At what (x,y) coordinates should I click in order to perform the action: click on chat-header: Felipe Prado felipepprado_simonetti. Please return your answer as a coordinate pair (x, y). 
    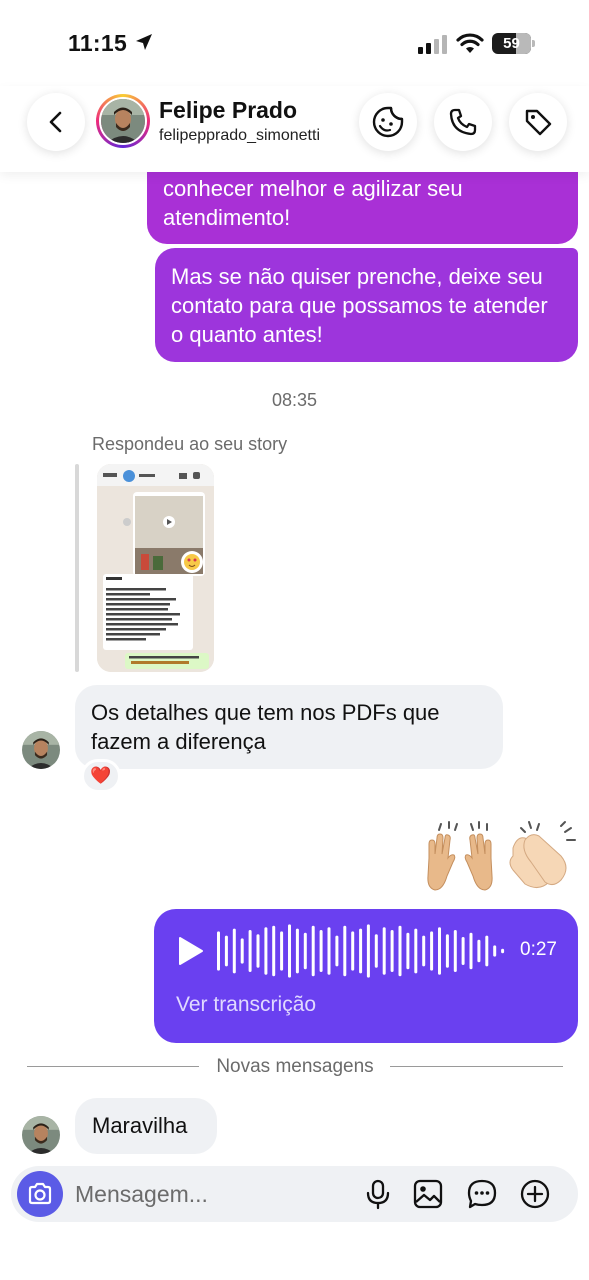
    Looking at the image, I should click on (294, 129).